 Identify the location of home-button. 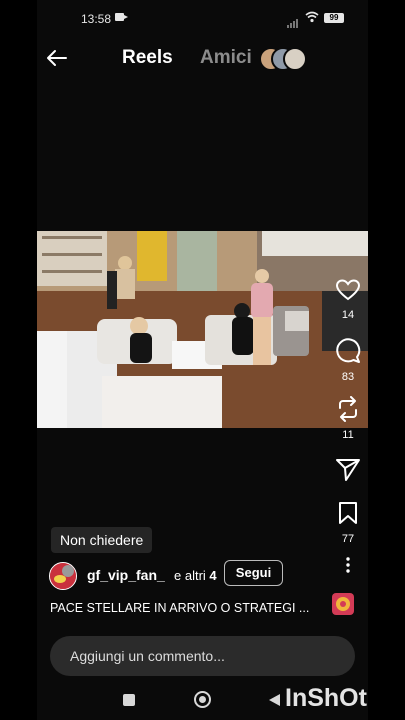
(202, 699).